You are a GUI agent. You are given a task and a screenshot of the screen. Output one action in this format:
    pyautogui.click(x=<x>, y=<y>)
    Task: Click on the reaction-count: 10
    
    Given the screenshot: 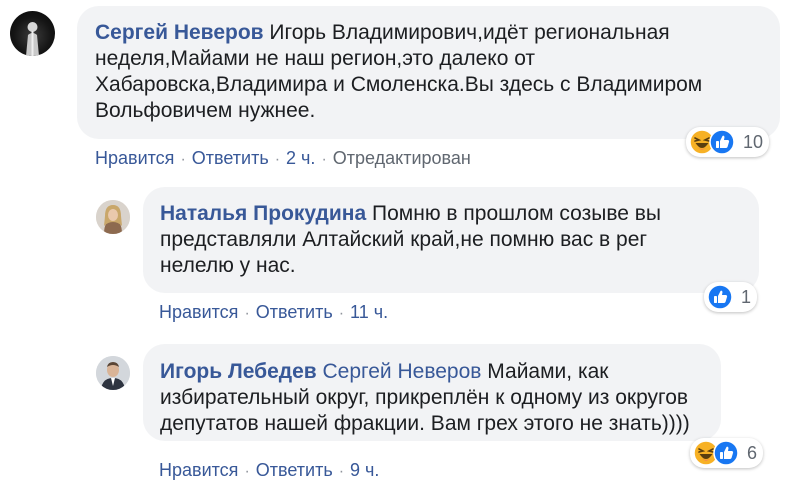 What is the action you would take?
    pyautogui.click(x=753, y=141)
    